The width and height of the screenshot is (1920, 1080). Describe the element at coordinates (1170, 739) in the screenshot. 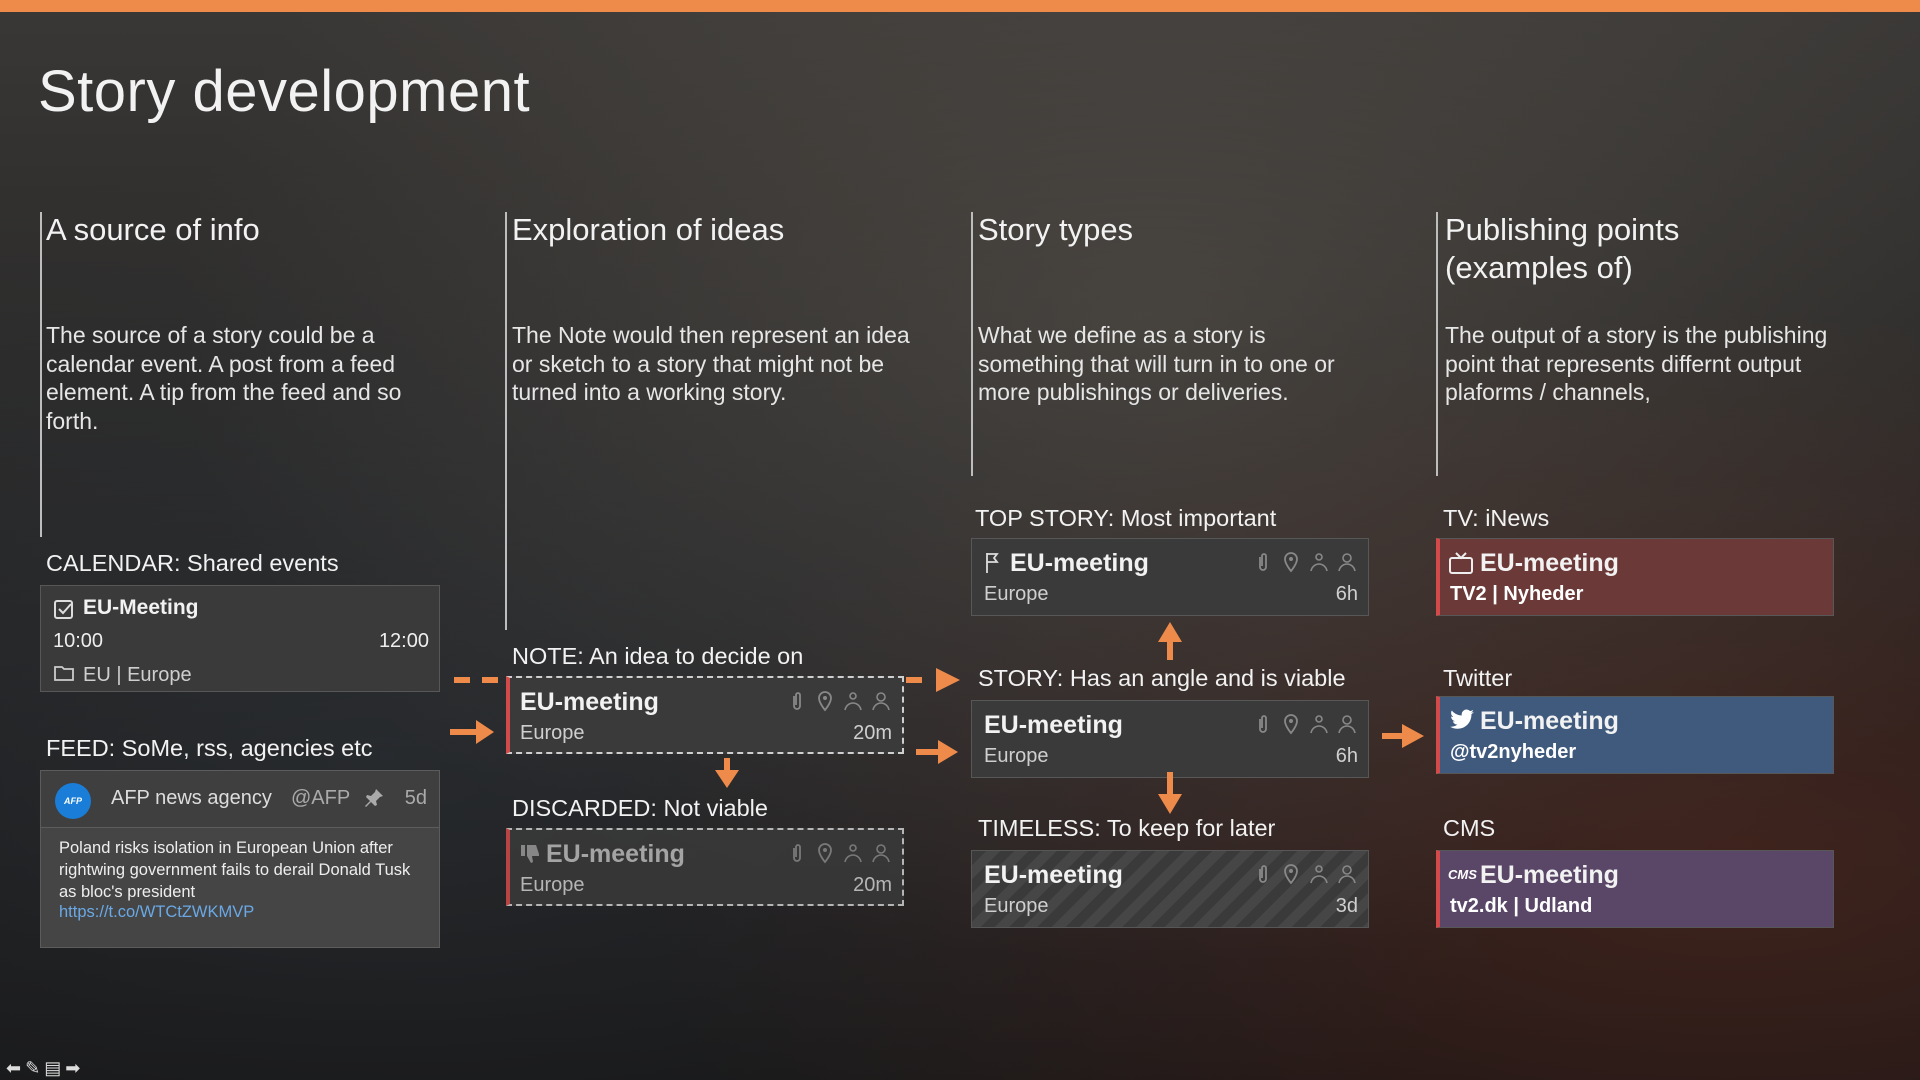

I see `story-card: EU-meeting Europe 6h` at that location.